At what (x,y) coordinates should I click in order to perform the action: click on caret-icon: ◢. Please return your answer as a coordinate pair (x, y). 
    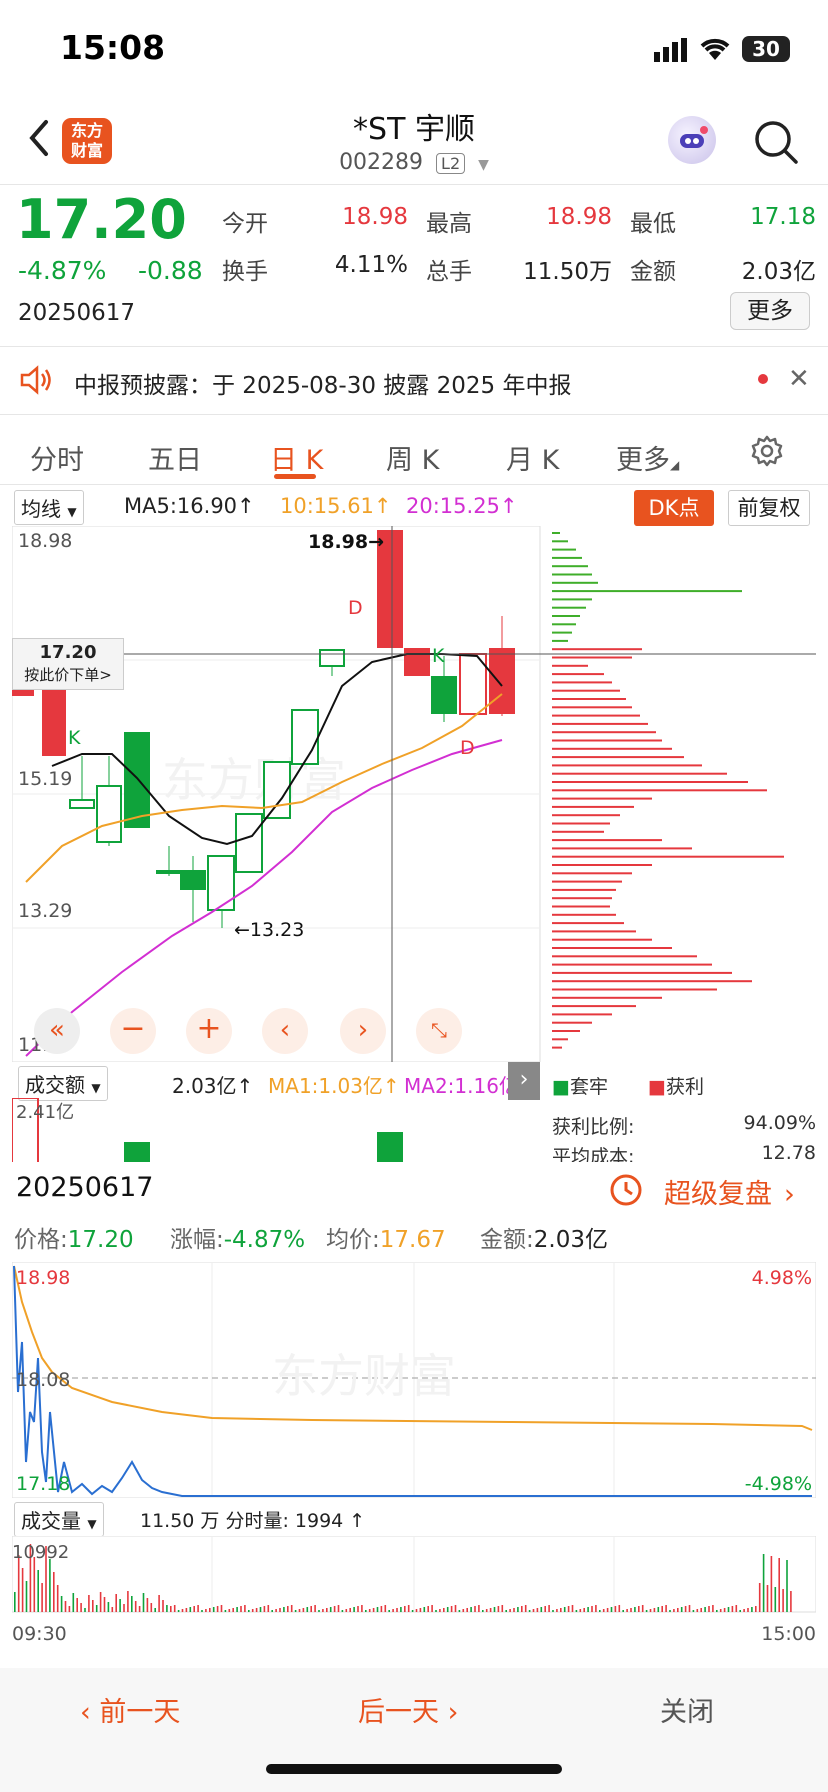
    Looking at the image, I should click on (675, 465).